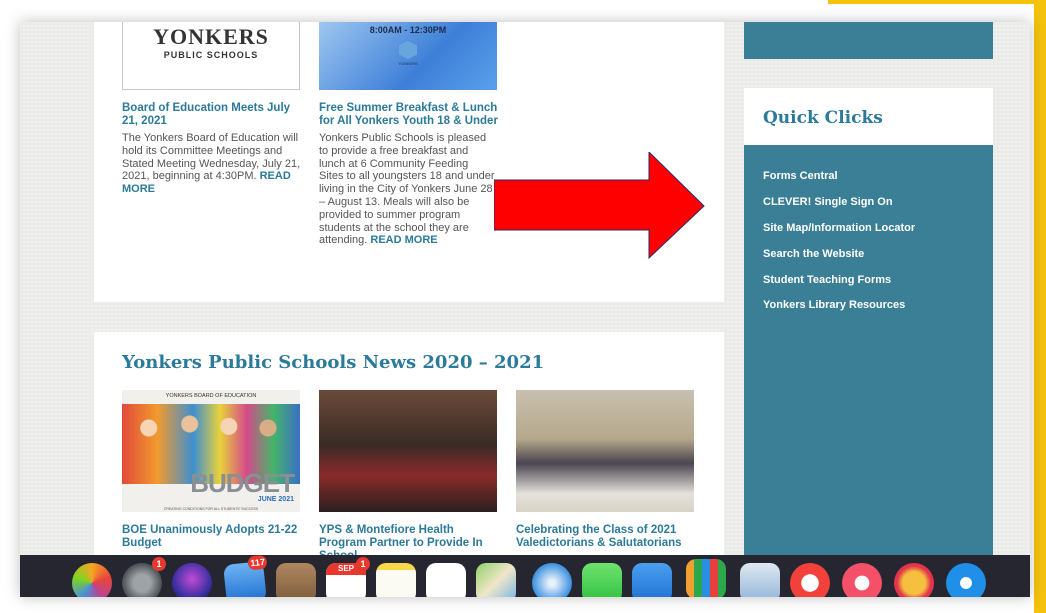 The width and height of the screenshot is (1046, 613). What do you see at coordinates (652, 580) in the screenshot?
I see `keynote-icon` at bounding box center [652, 580].